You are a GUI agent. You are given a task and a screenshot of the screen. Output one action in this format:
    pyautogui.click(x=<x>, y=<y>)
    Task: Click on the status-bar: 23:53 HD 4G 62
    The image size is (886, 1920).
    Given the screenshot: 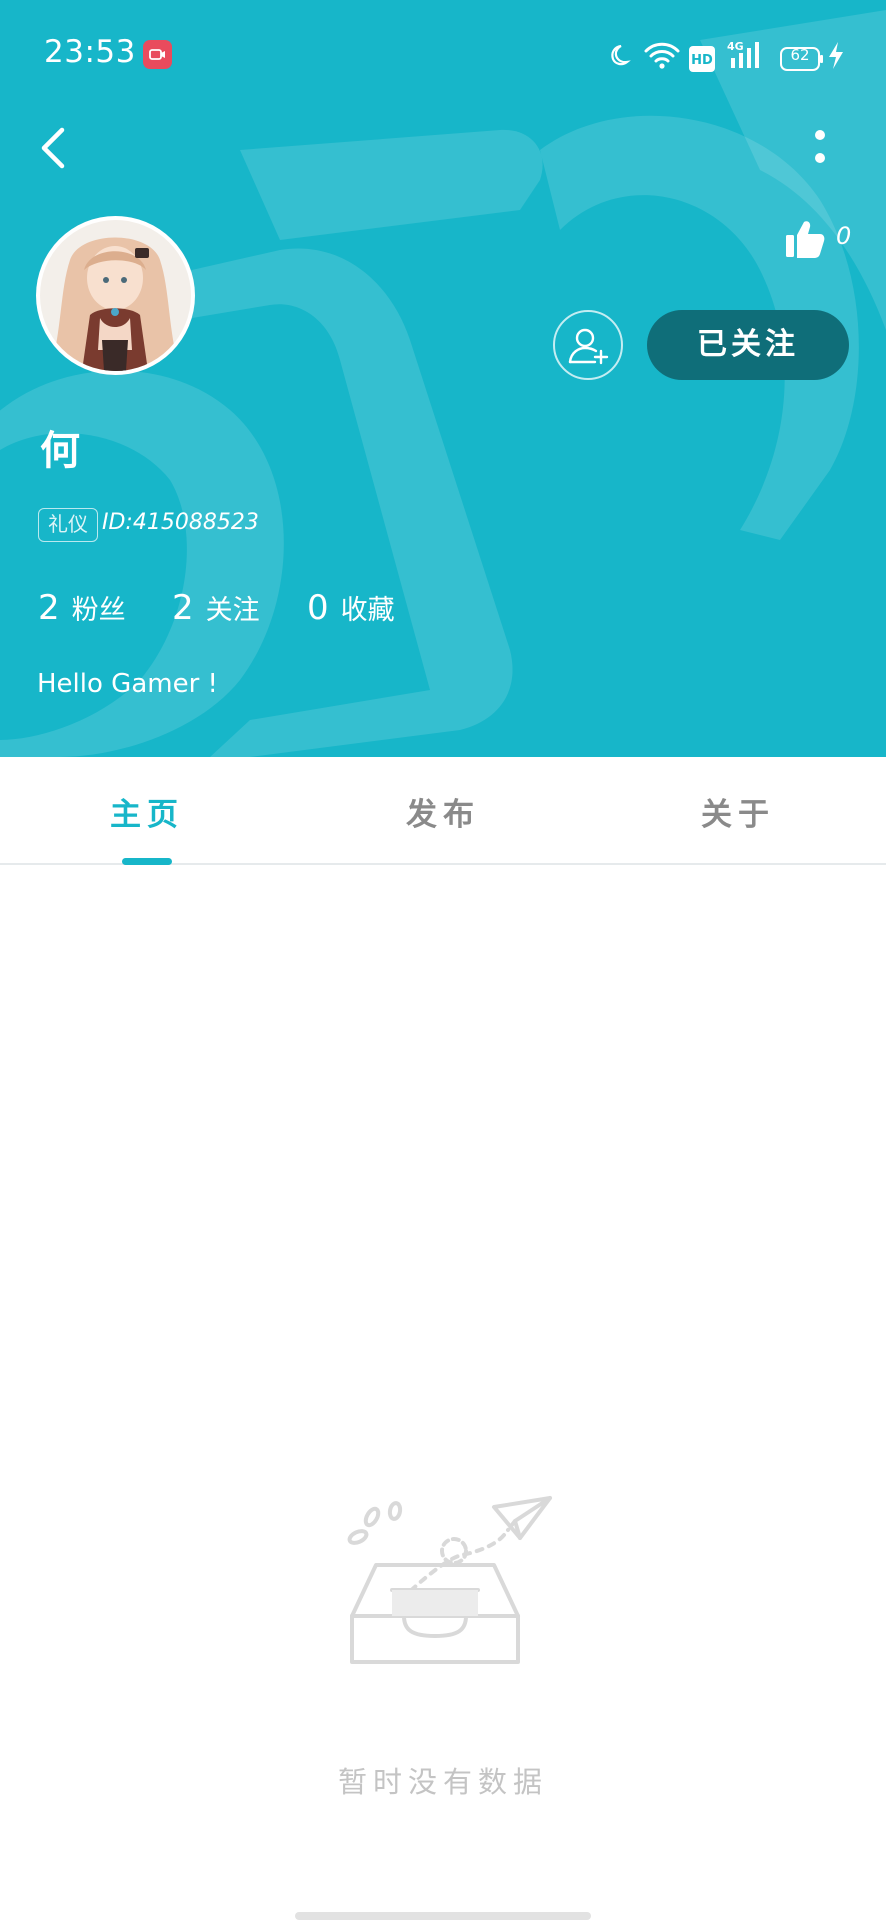 What is the action you would take?
    pyautogui.click(x=443, y=50)
    